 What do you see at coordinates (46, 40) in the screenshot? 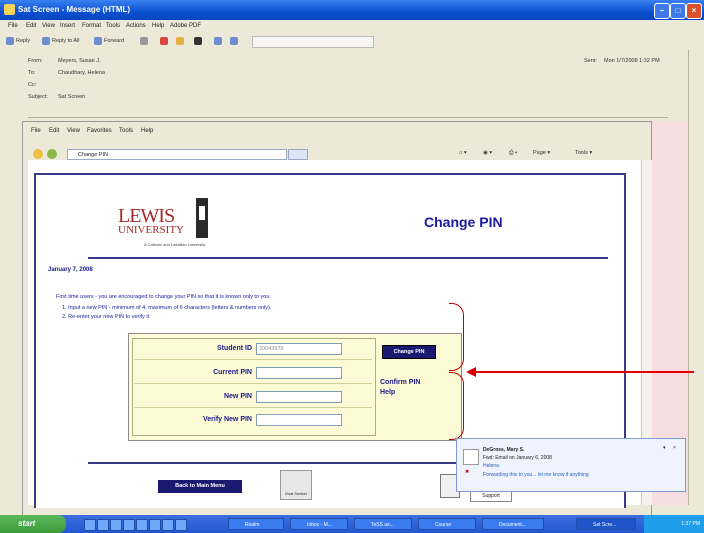
I see `reply-all-icon` at bounding box center [46, 40].